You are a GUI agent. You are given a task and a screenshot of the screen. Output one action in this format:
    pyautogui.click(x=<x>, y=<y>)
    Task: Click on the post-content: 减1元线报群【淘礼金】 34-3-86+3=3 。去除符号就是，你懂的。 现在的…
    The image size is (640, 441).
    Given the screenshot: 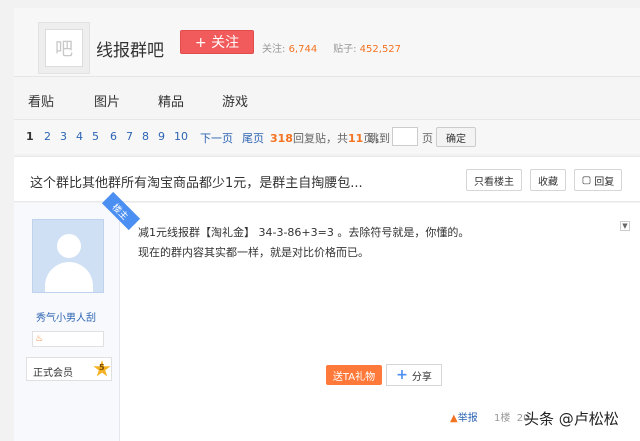 What is the action you would take?
    pyautogui.click(x=303, y=243)
    